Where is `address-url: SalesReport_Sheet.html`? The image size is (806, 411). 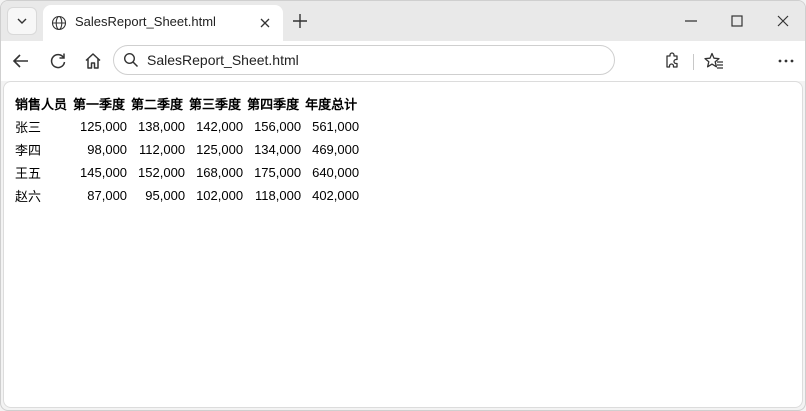 address-url: SalesReport_Sheet.html is located at coordinates (223, 60).